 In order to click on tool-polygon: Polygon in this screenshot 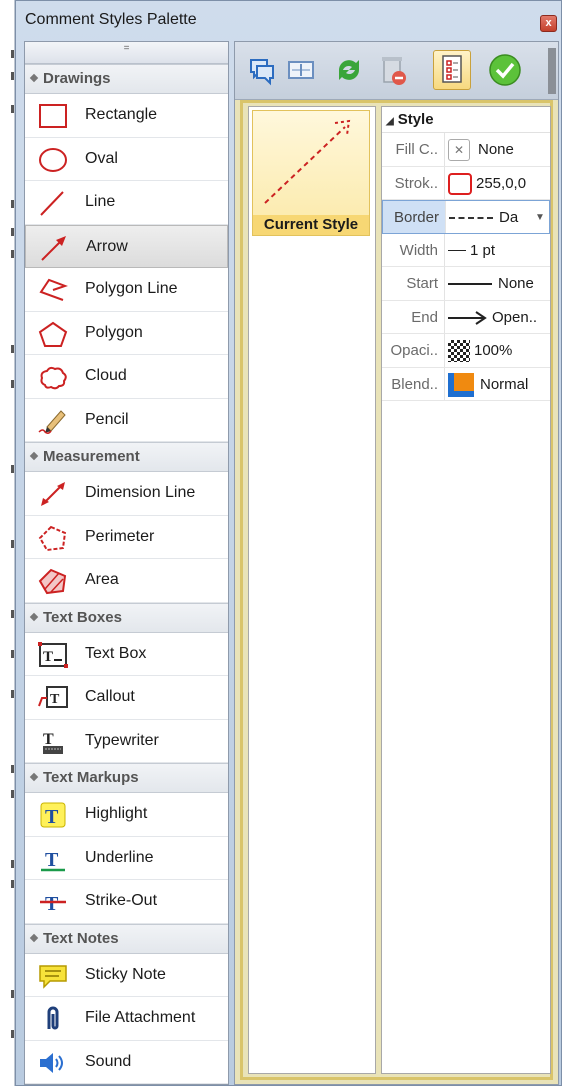, I will do `click(126, 333)`.